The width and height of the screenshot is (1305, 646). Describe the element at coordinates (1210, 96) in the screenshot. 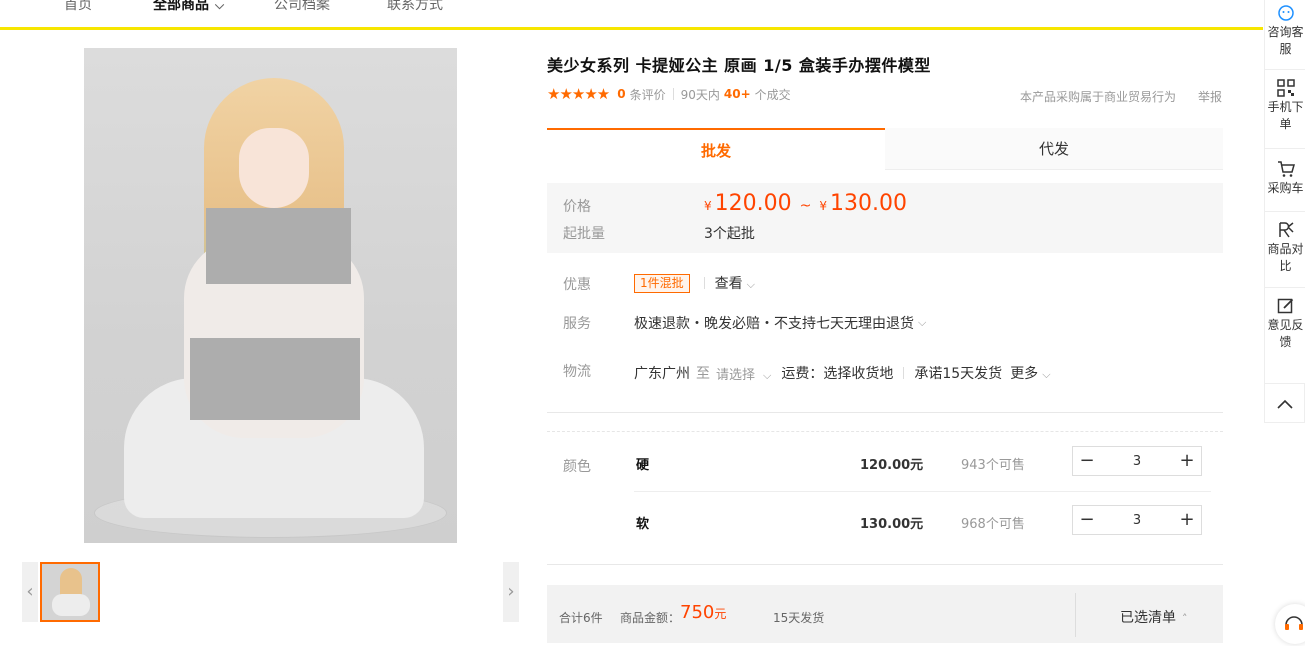

I see `report-link: 举报` at that location.